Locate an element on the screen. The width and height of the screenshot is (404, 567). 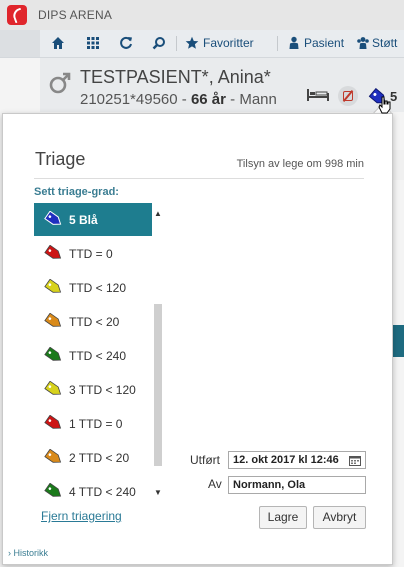
triage-item-label: TTD = 0 is located at coordinates (91, 254).